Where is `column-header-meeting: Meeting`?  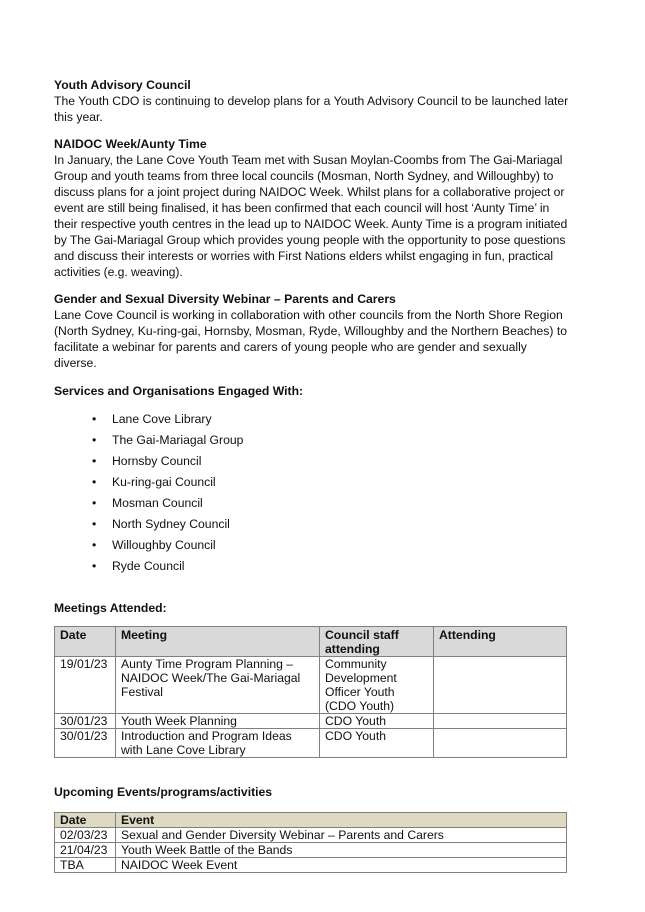
column-header-meeting: Meeting is located at coordinates (217, 641).